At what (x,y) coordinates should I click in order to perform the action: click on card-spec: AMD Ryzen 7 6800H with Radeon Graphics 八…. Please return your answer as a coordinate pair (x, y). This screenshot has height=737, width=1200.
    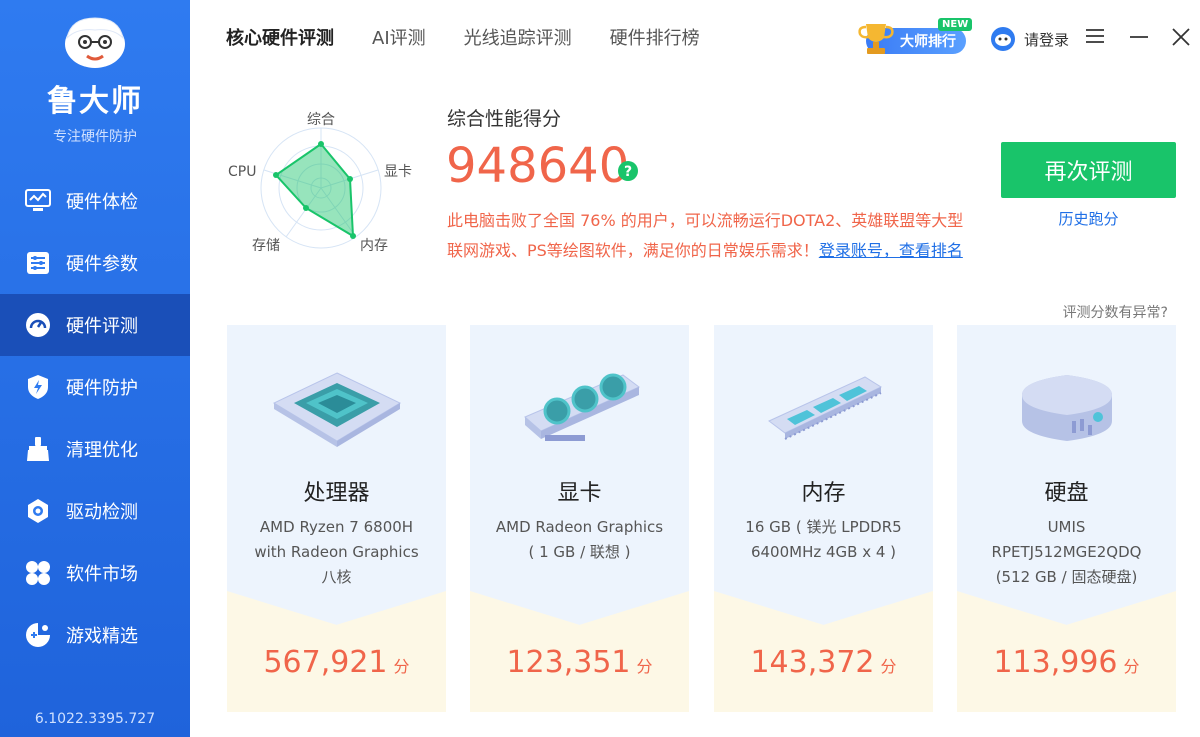
    Looking at the image, I should click on (336, 552).